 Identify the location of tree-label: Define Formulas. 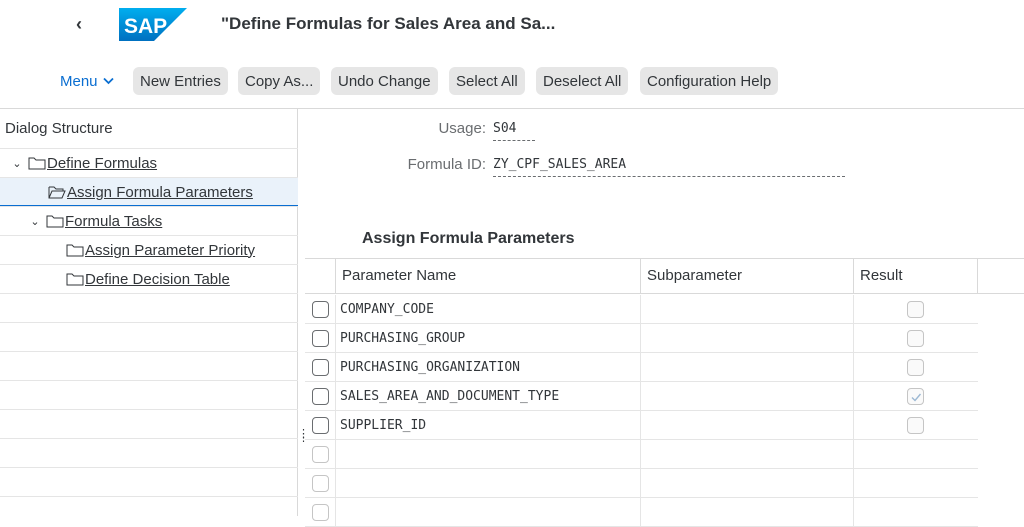
(102, 163).